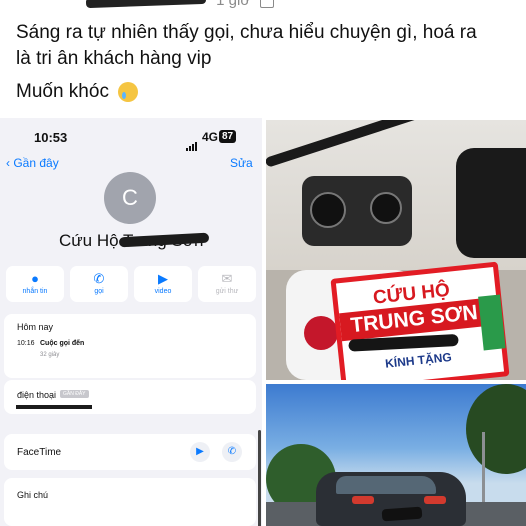 This screenshot has width=526, height=526. I want to click on status-time: 10:53, so click(51, 137).